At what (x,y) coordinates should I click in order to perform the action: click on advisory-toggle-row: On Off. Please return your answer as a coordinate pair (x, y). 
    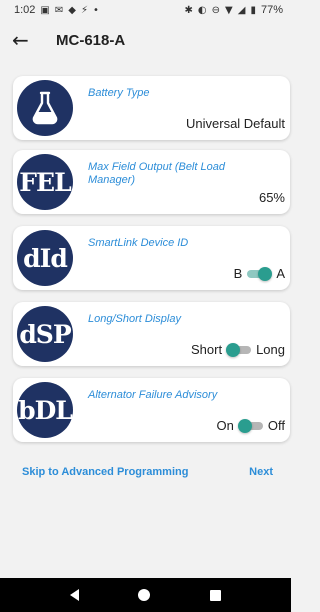
    Looking at the image, I should click on (251, 425).